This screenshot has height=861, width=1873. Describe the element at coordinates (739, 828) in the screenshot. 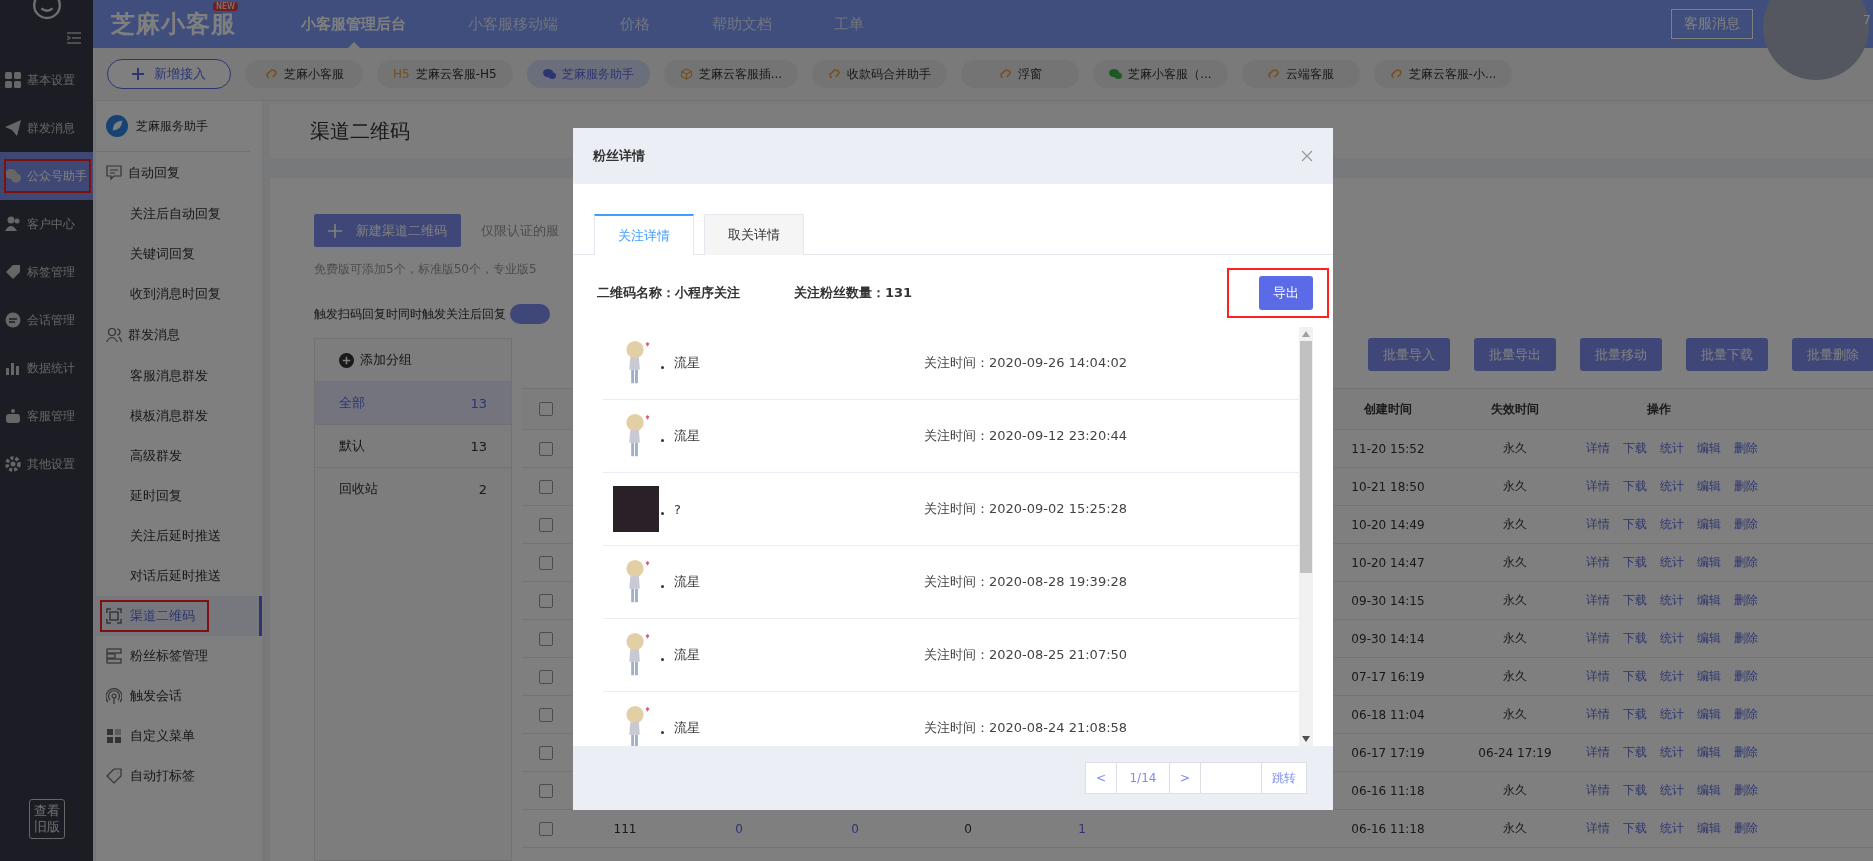

I see `table-cell: 0` at that location.